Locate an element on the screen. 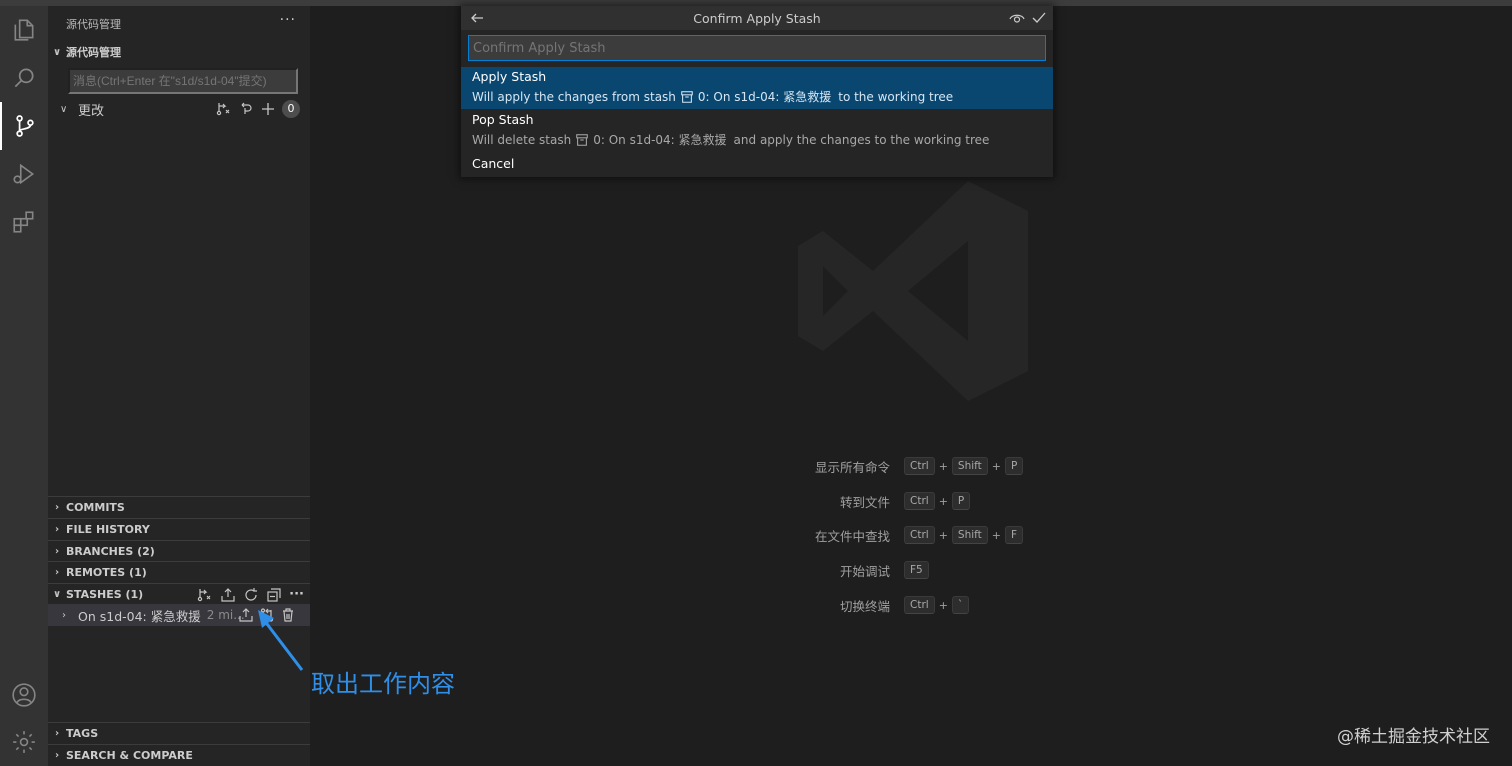 Image resolution: width=1512 pixels, height=766 pixels. stash-item-label: On s1d-04: 紧急救援 is located at coordinates (139, 616).